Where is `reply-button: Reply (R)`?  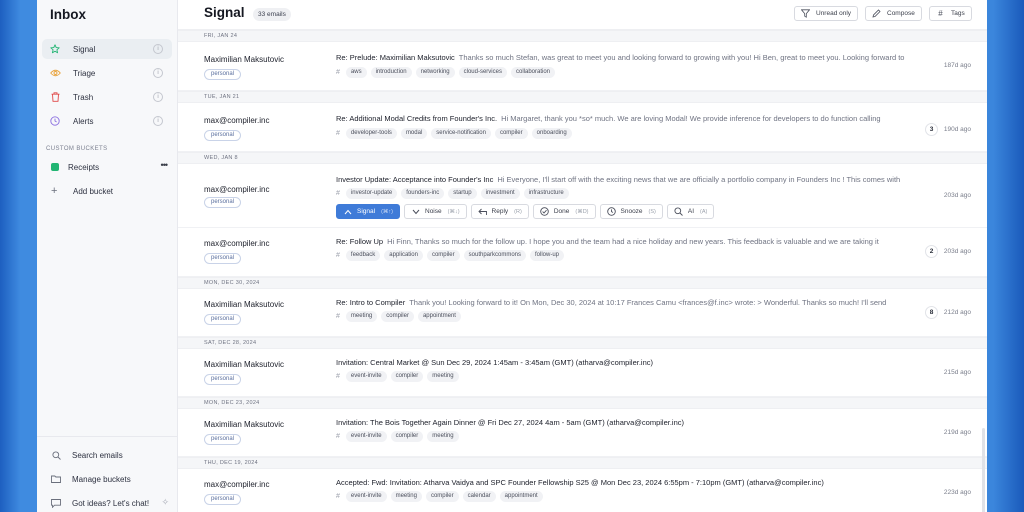 reply-button: Reply (R) is located at coordinates (499, 211).